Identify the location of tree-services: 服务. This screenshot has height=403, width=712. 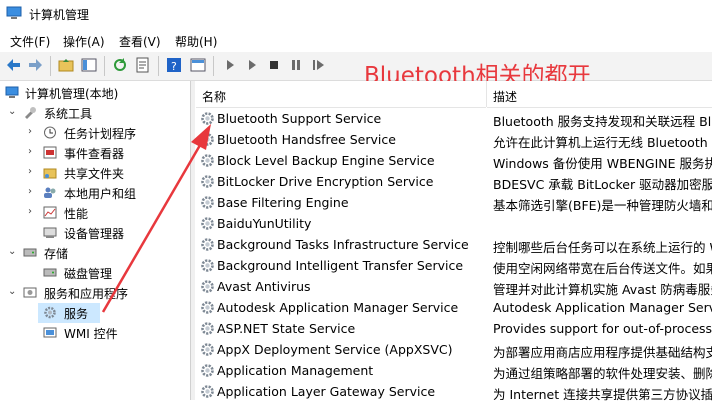
(69, 313).